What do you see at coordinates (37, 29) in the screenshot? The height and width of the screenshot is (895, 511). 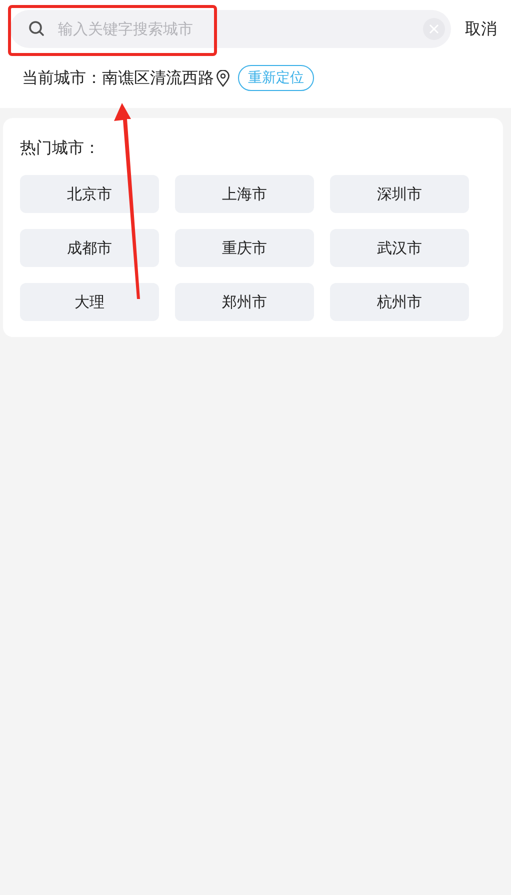 I see `search-icon` at bounding box center [37, 29].